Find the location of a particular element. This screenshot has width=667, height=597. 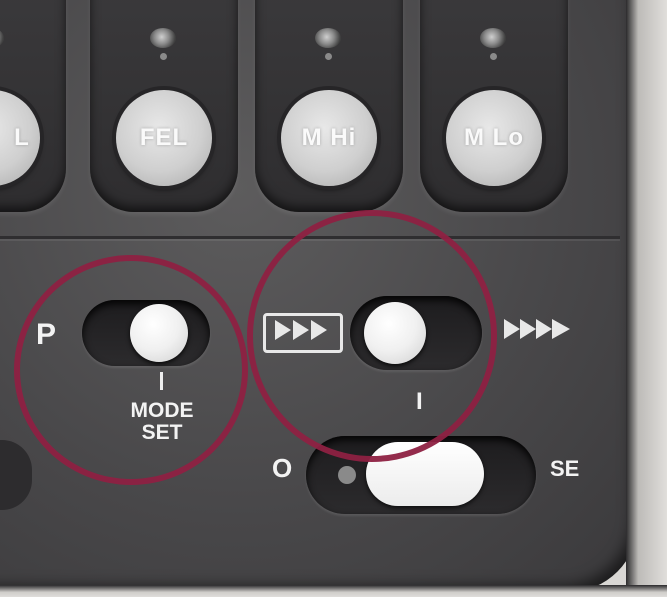

fel-button: FEL is located at coordinates (164, 138).